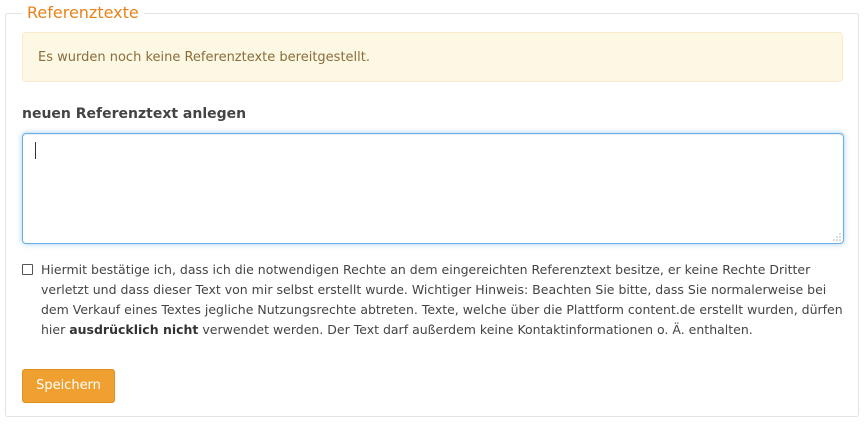 This screenshot has width=867, height=426. What do you see at coordinates (134, 329) in the screenshot?
I see `consent-text-emphasis: ausdrücklich nicht` at bounding box center [134, 329].